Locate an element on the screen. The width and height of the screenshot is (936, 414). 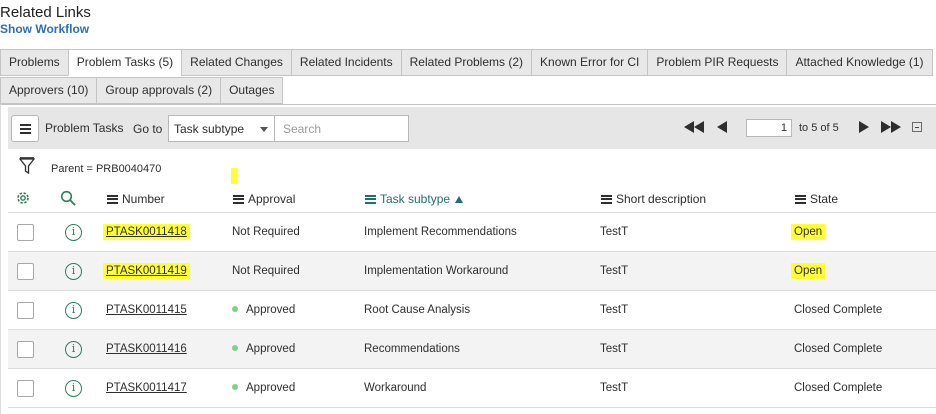
task-subtype-cell: Implement Recommendations is located at coordinates (440, 232).